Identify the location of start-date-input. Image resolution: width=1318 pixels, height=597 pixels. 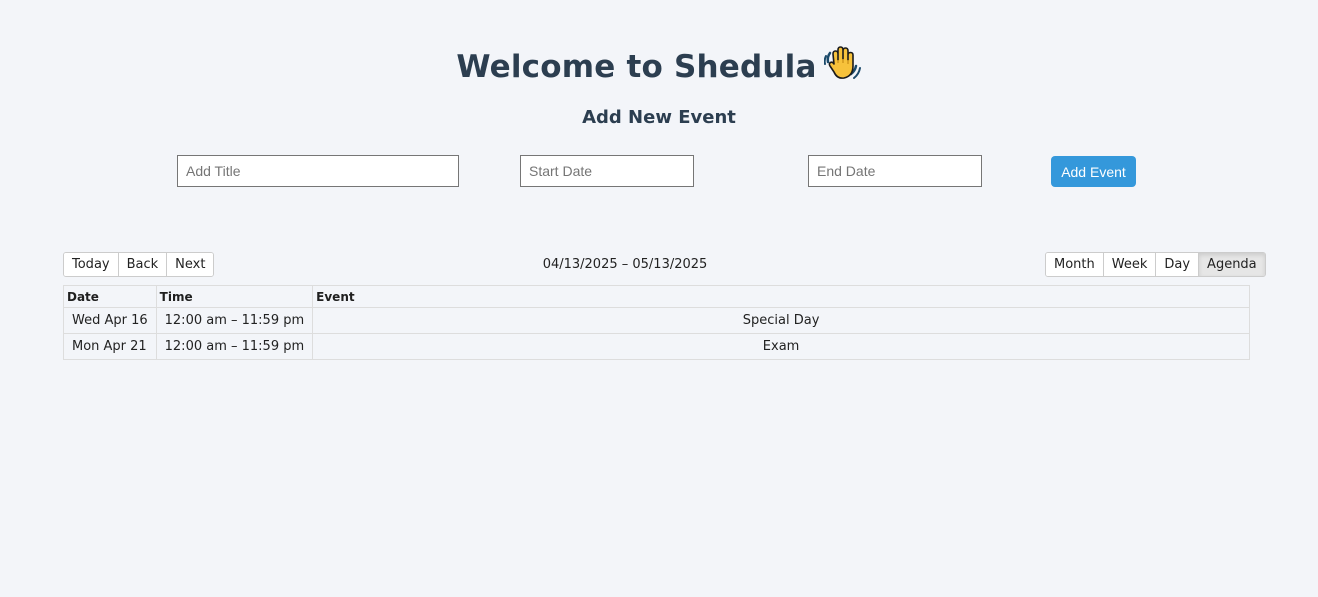
(607, 171).